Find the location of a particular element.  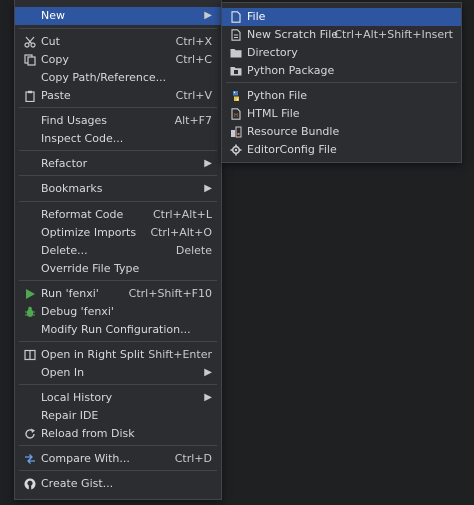

menu-item-reformat-code: Reformat Code Ctrl+Alt+L is located at coordinates (118, 215).